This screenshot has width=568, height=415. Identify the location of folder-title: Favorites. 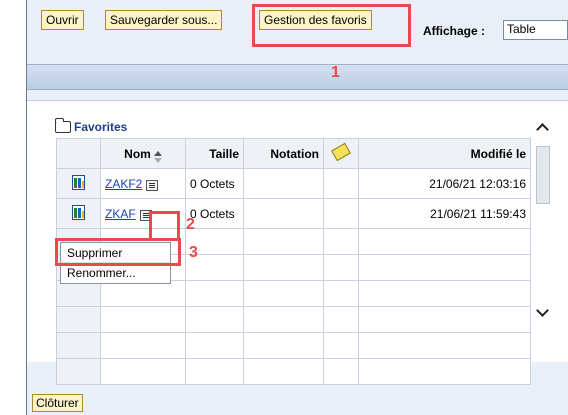
(91, 127).